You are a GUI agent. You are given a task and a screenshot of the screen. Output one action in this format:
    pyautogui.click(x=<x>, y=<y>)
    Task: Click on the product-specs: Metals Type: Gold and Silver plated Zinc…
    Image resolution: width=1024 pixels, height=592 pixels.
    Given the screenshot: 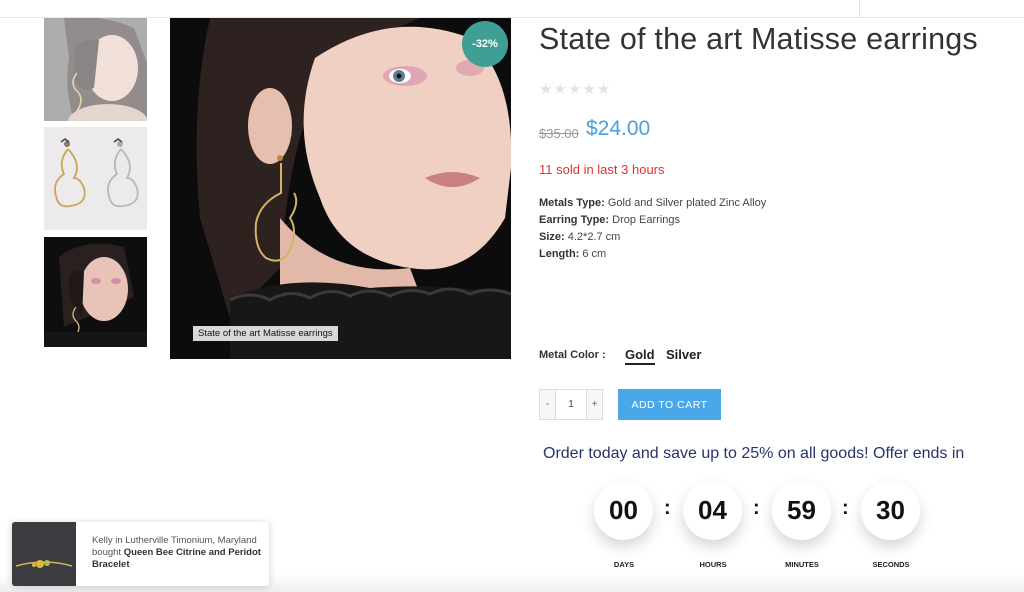 What is the action you would take?
    pyautogui.click(x=652, y=229)
    